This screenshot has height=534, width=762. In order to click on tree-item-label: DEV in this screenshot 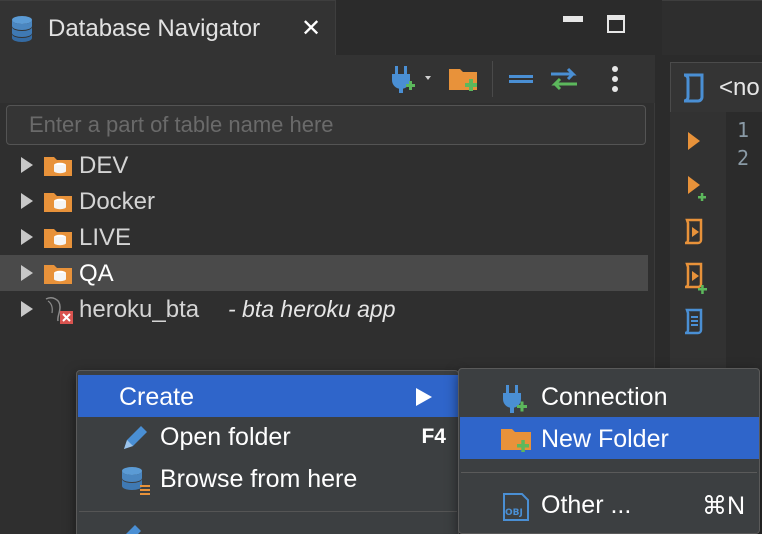, I will do `click(104, 165)`.